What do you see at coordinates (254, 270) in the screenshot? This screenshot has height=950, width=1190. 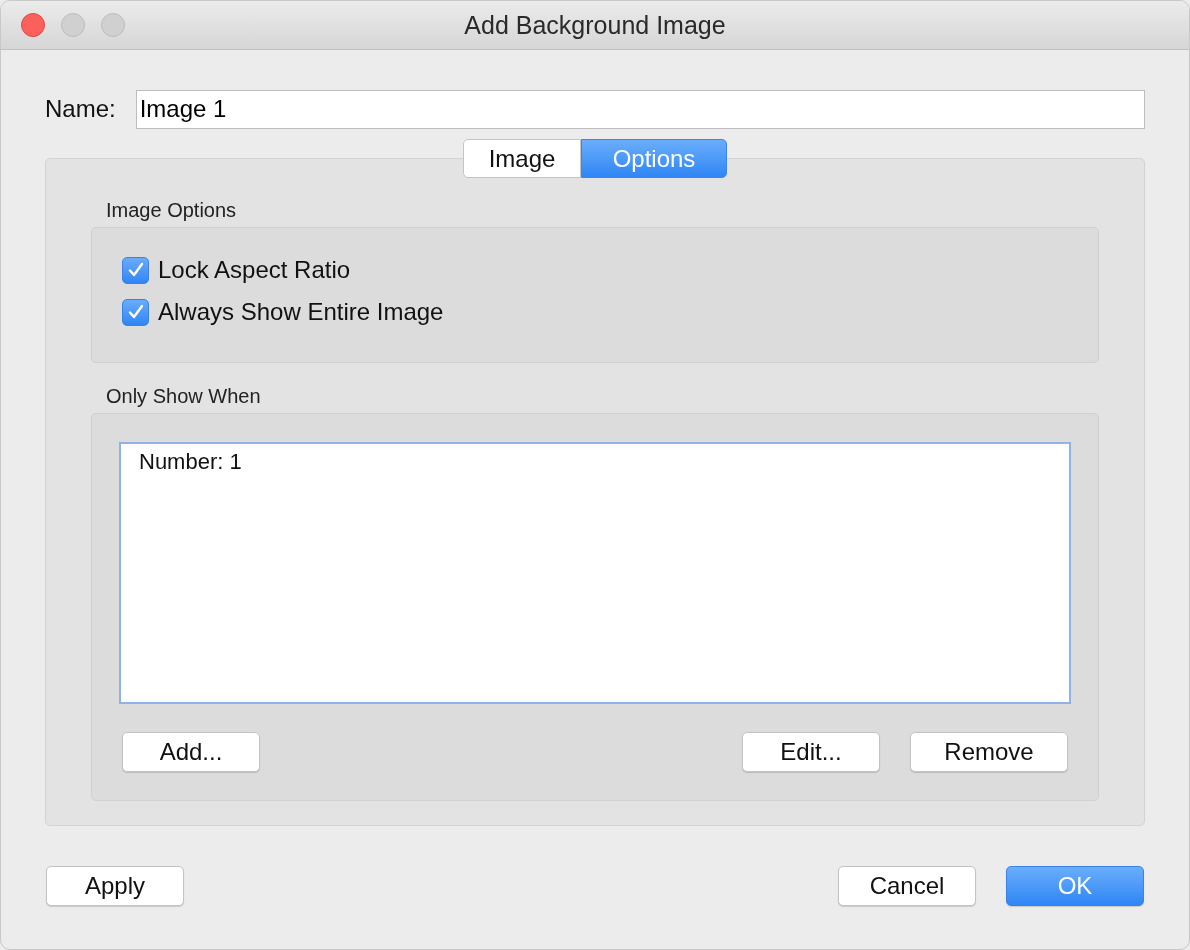 I see `checkbox-label: Lock Aspect Ratio` at bounding box center [254, 270].